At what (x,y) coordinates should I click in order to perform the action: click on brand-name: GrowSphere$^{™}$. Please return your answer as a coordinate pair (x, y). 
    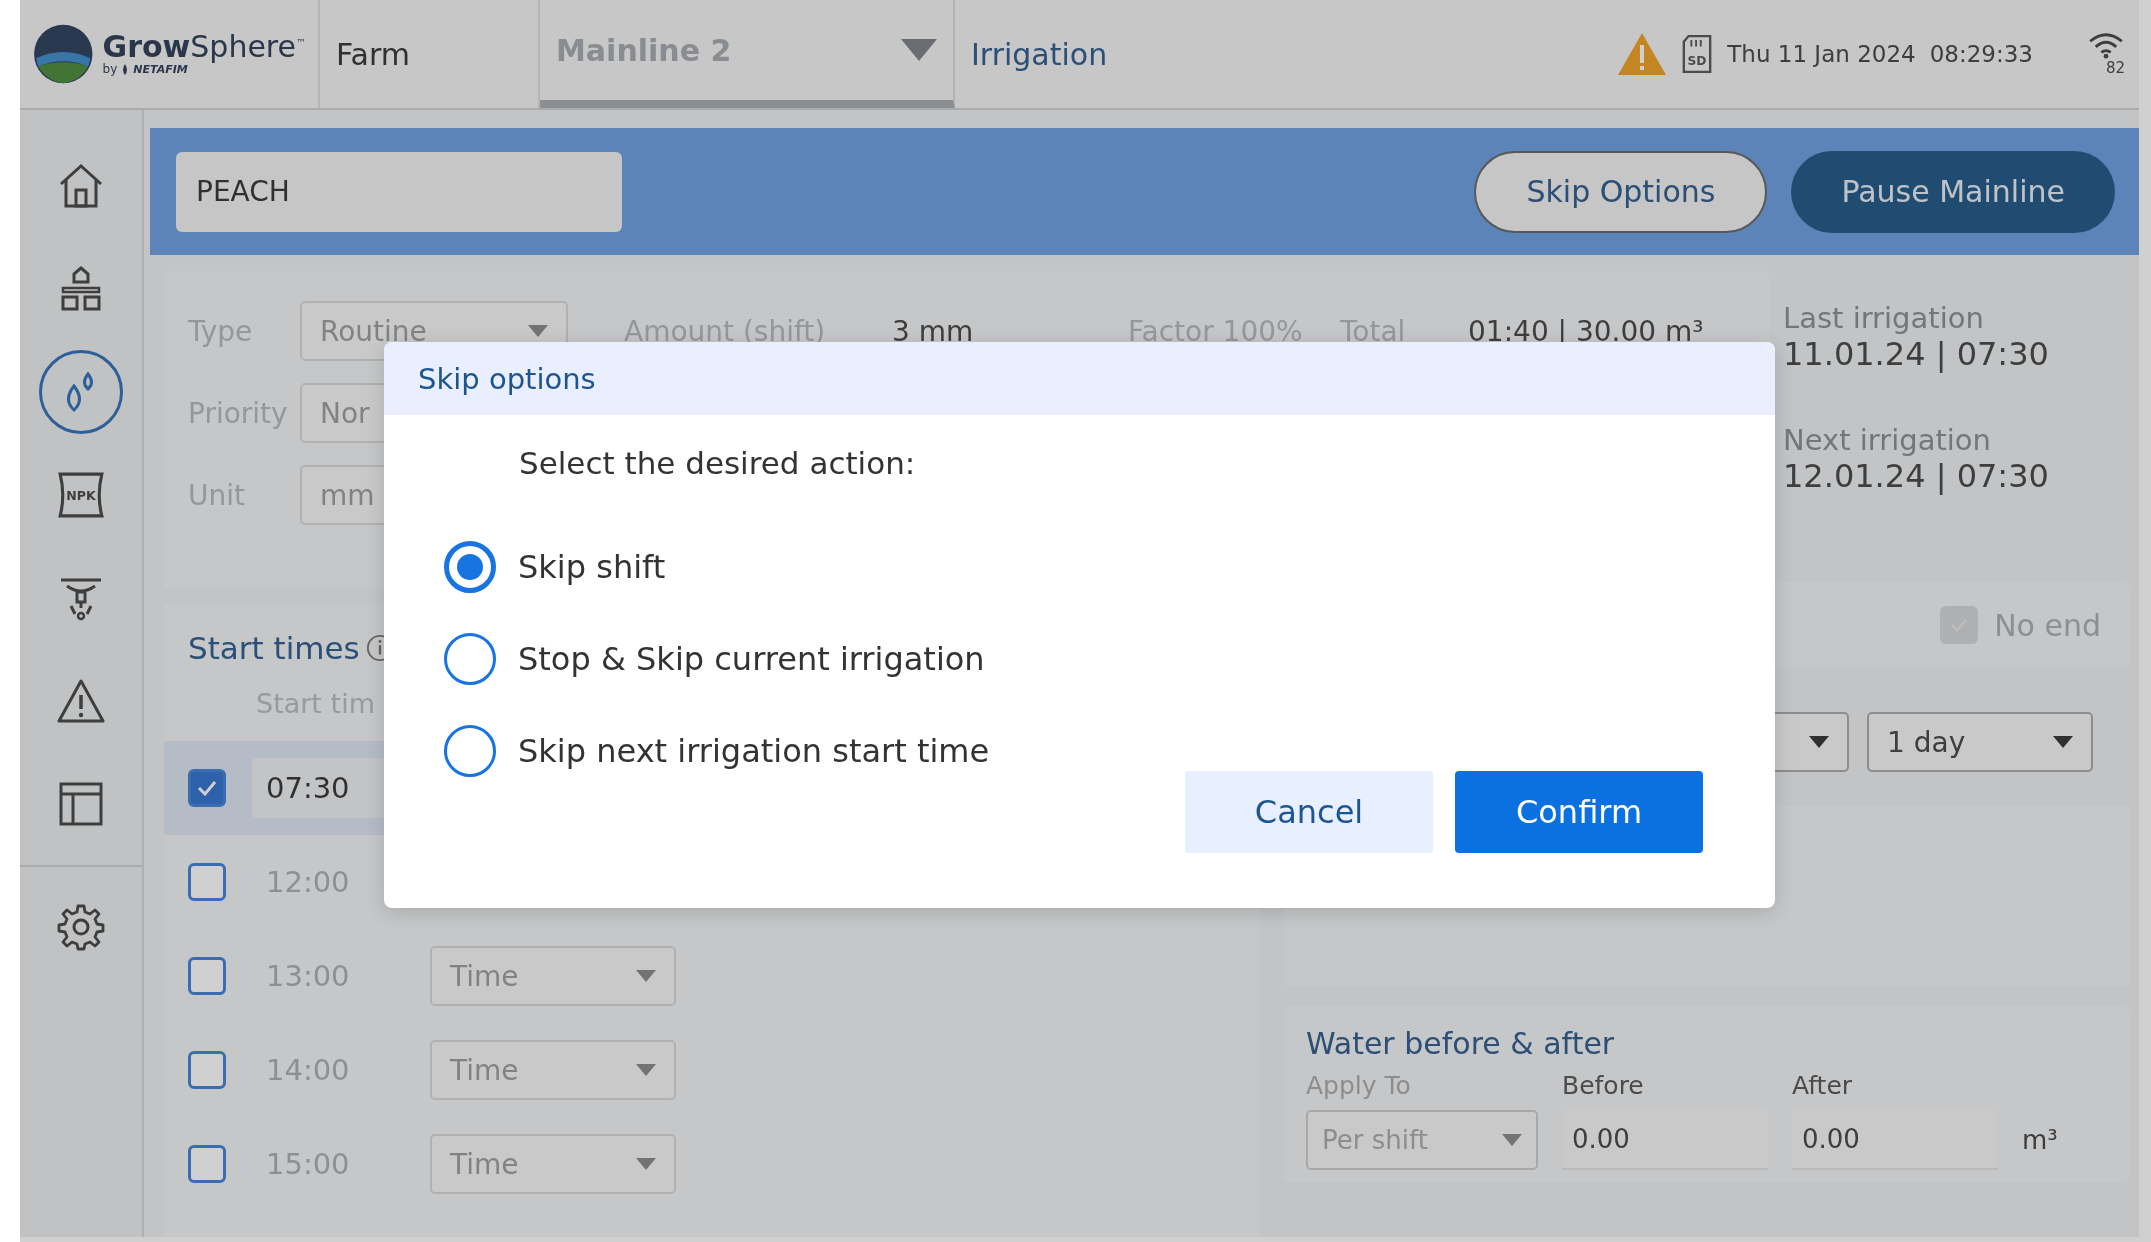
    Looking at the image, I should click on (204, 47).